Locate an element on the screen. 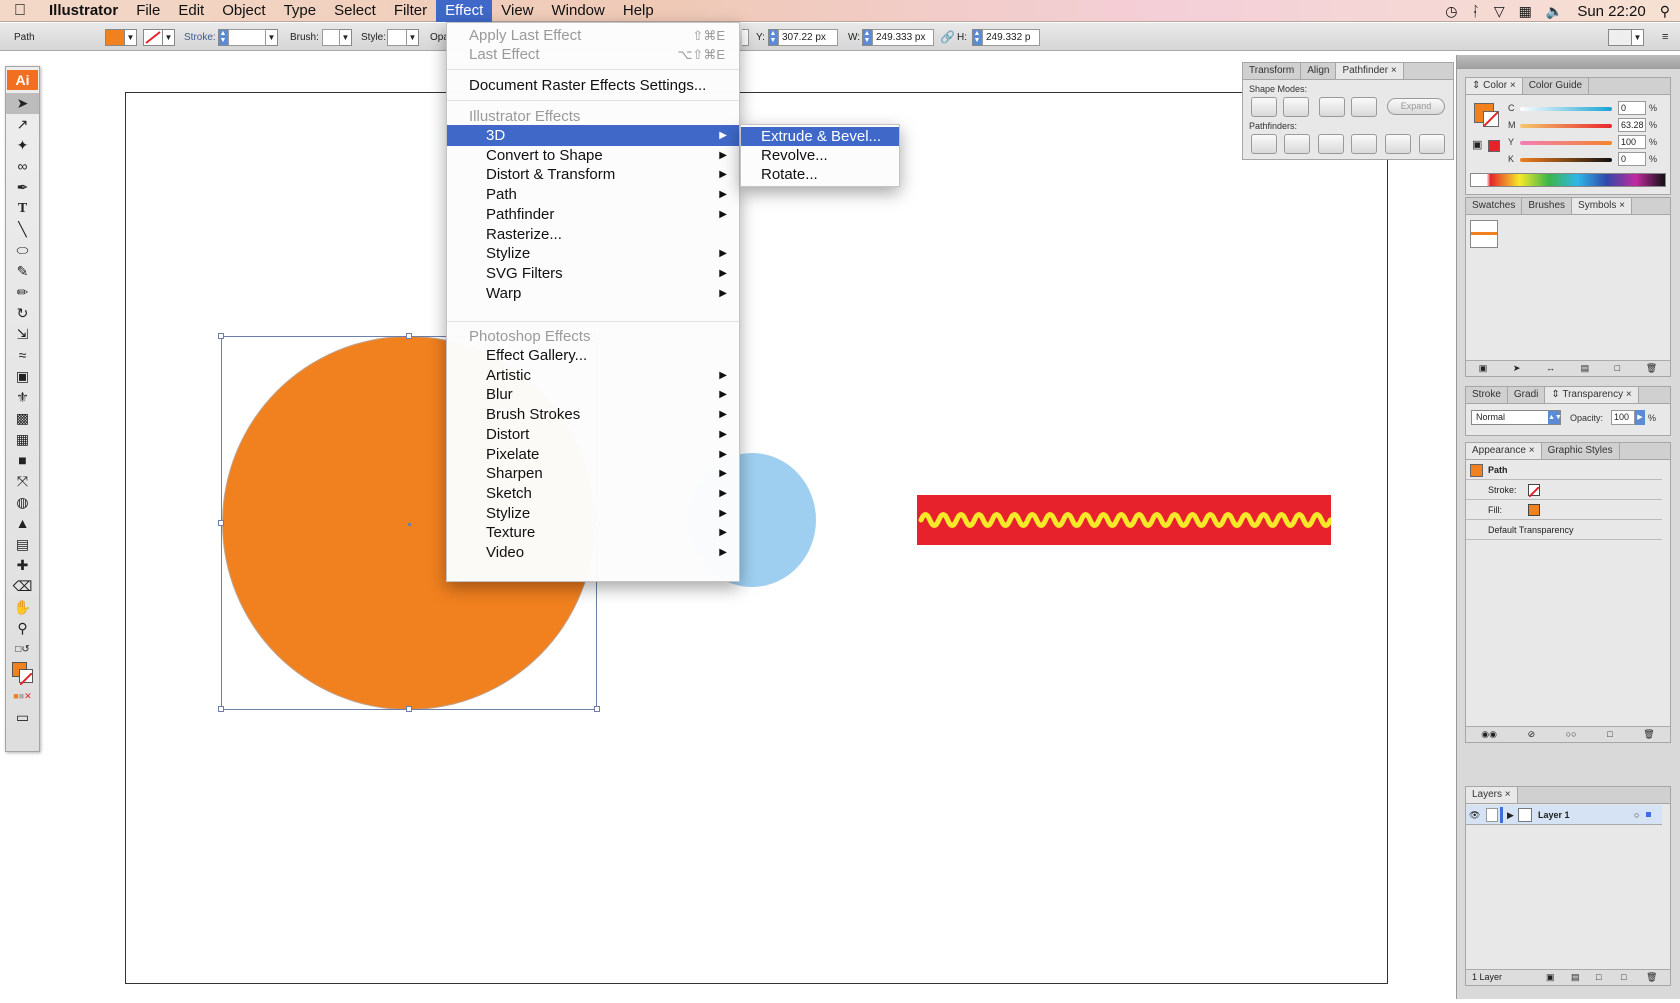 This screenshot has height=1003, width=1680. symbol-thumbnail is located at coordinates (1484, 234).